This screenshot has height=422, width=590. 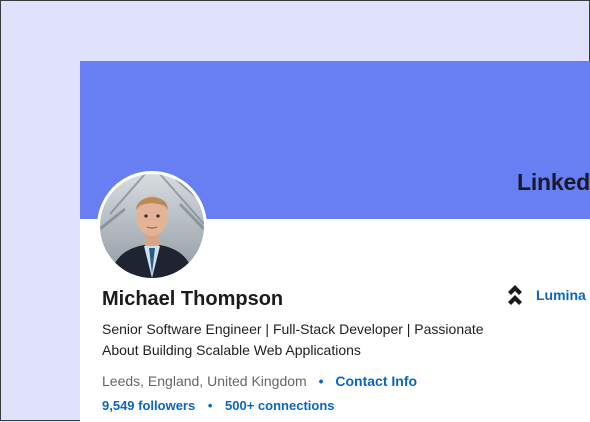 I want to click on profile-photo-icon, so click(x=152, y=226).